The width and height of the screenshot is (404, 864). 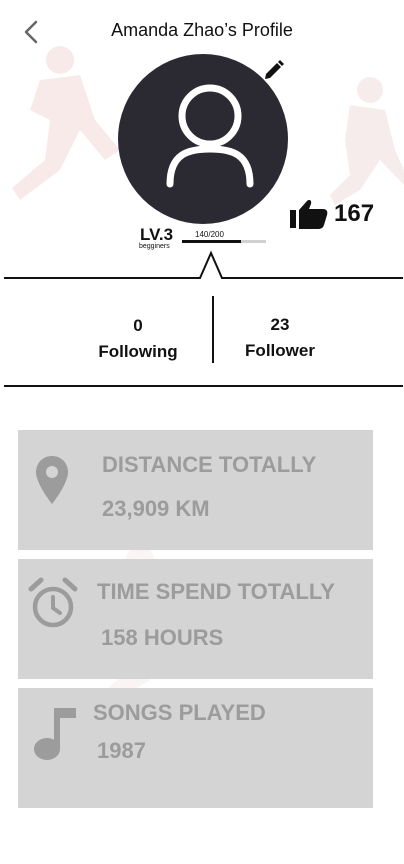 What do you see at coordinates (209, 464) in the screenshot?
I see `distance-label: DISTANCE TOTALLY` at bounding box center [209, 464].